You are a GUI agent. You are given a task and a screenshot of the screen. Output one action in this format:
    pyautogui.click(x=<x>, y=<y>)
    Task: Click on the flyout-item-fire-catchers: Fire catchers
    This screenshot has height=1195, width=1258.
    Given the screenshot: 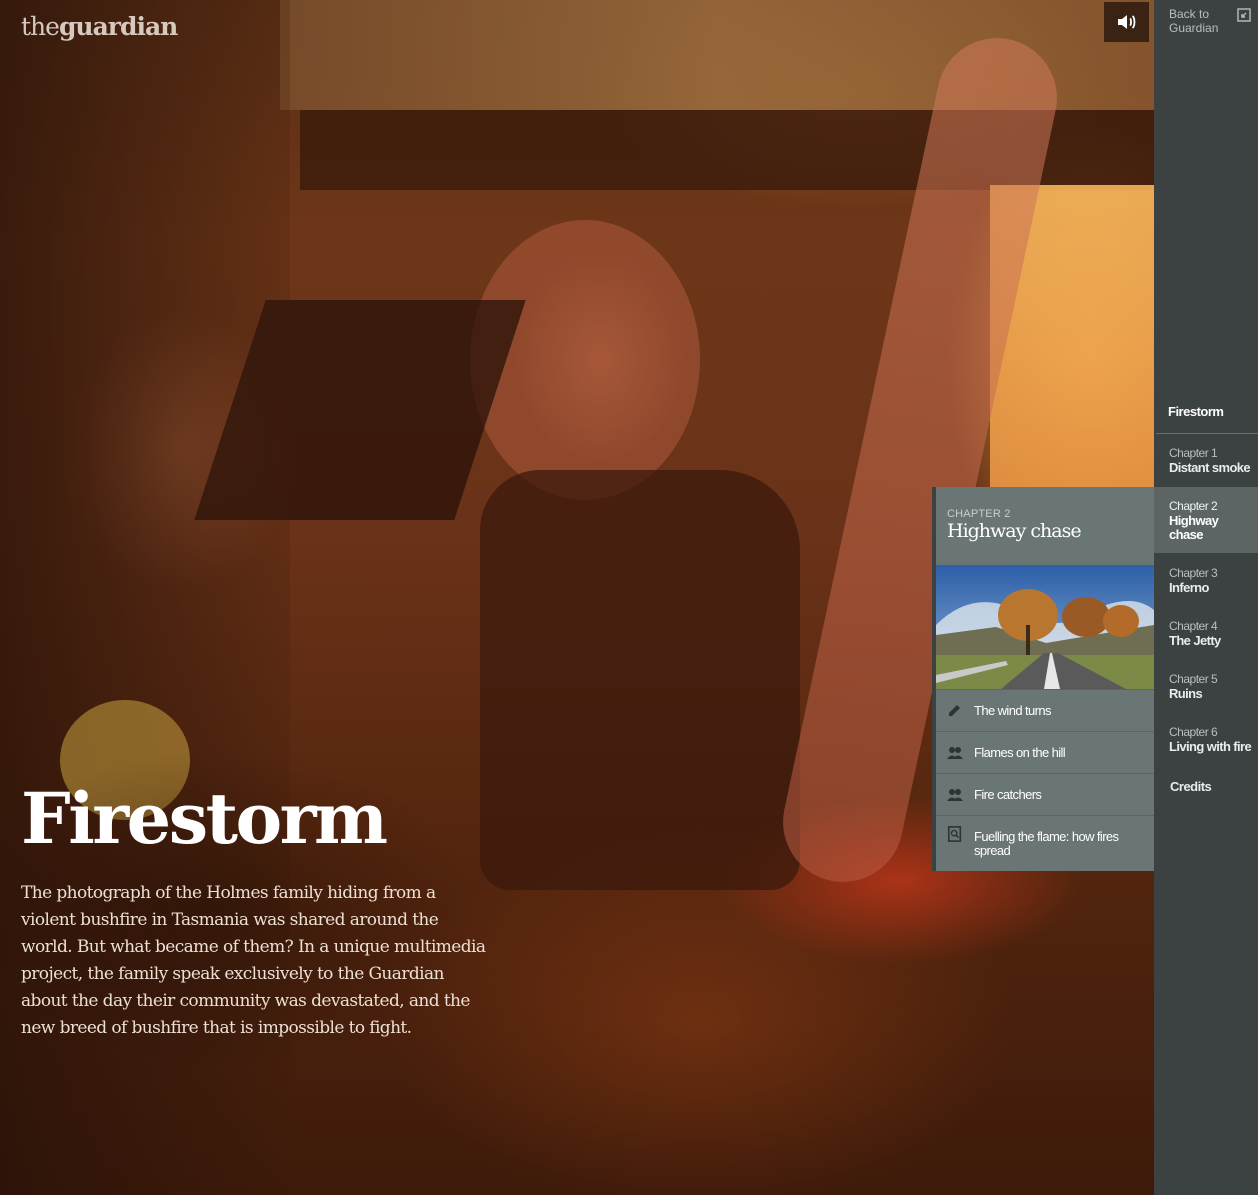 What is the action you would take?
    pyautogui.click(x=1045, y=794)
    